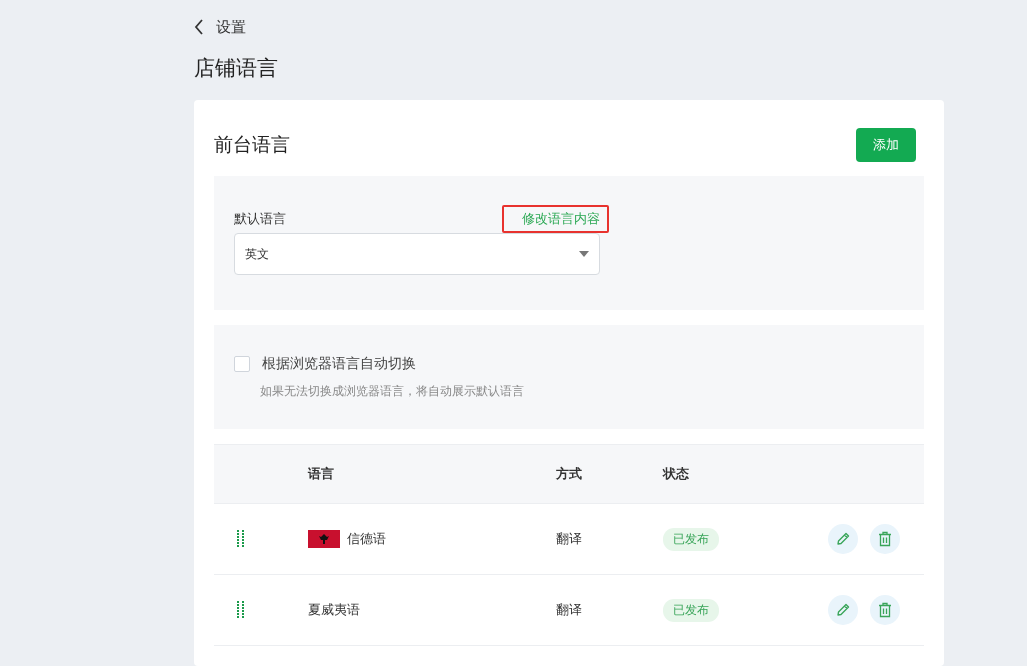  I want to click on hint-text: 如果无法切换成浏览器语言，将自动展示默认语言, so click(392, 391).